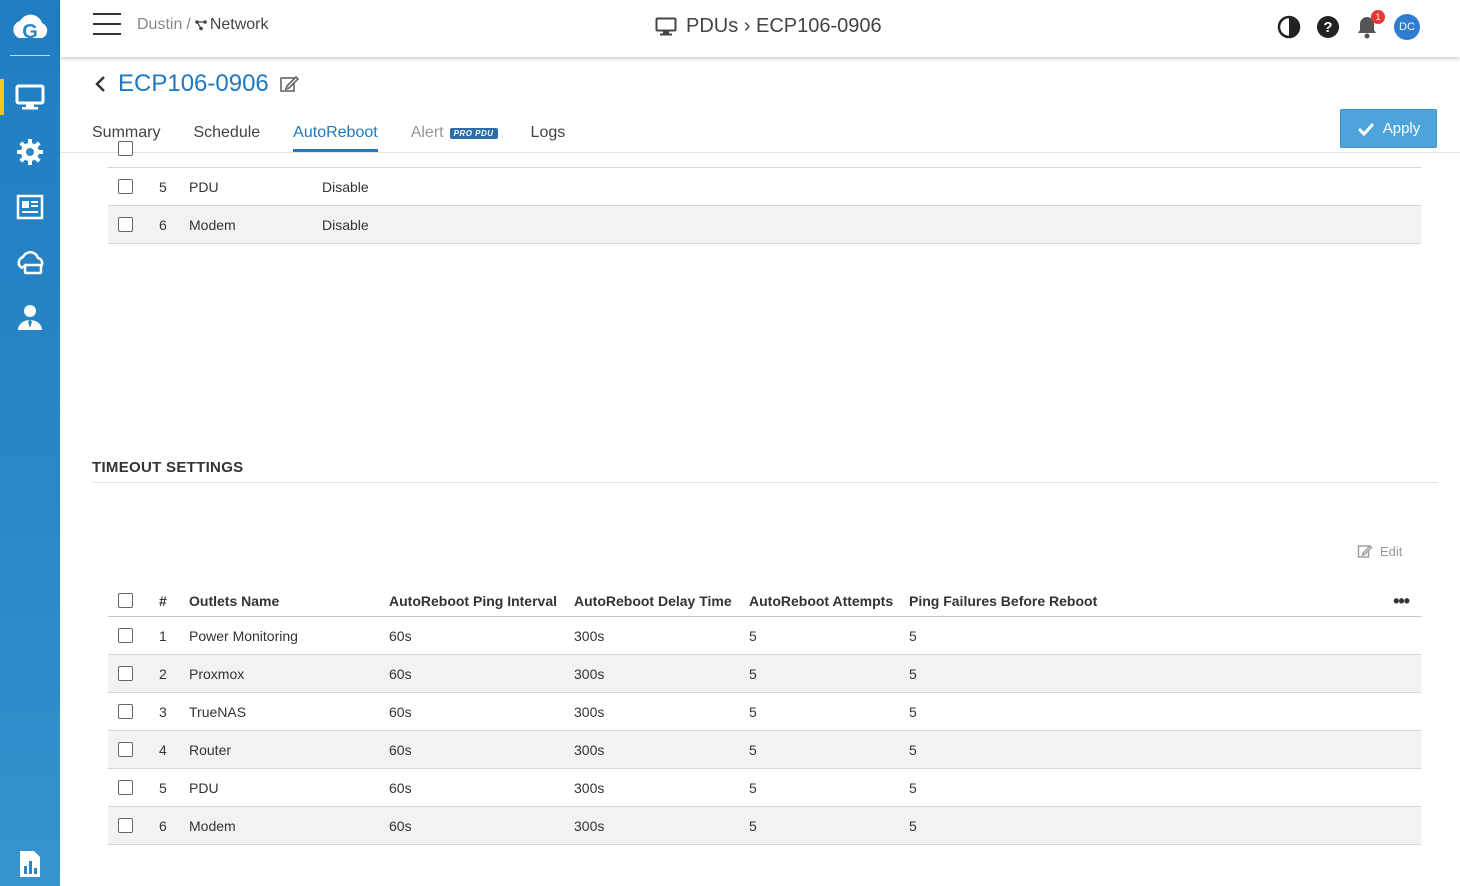  I want to click on network-icon, so click(201, 25).